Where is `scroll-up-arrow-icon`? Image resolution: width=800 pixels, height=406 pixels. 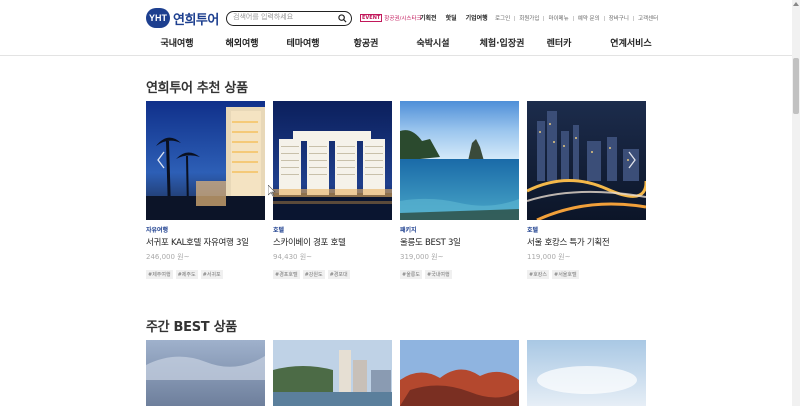
scroll-up-arrow-icon is located at coordinates (796, 4).